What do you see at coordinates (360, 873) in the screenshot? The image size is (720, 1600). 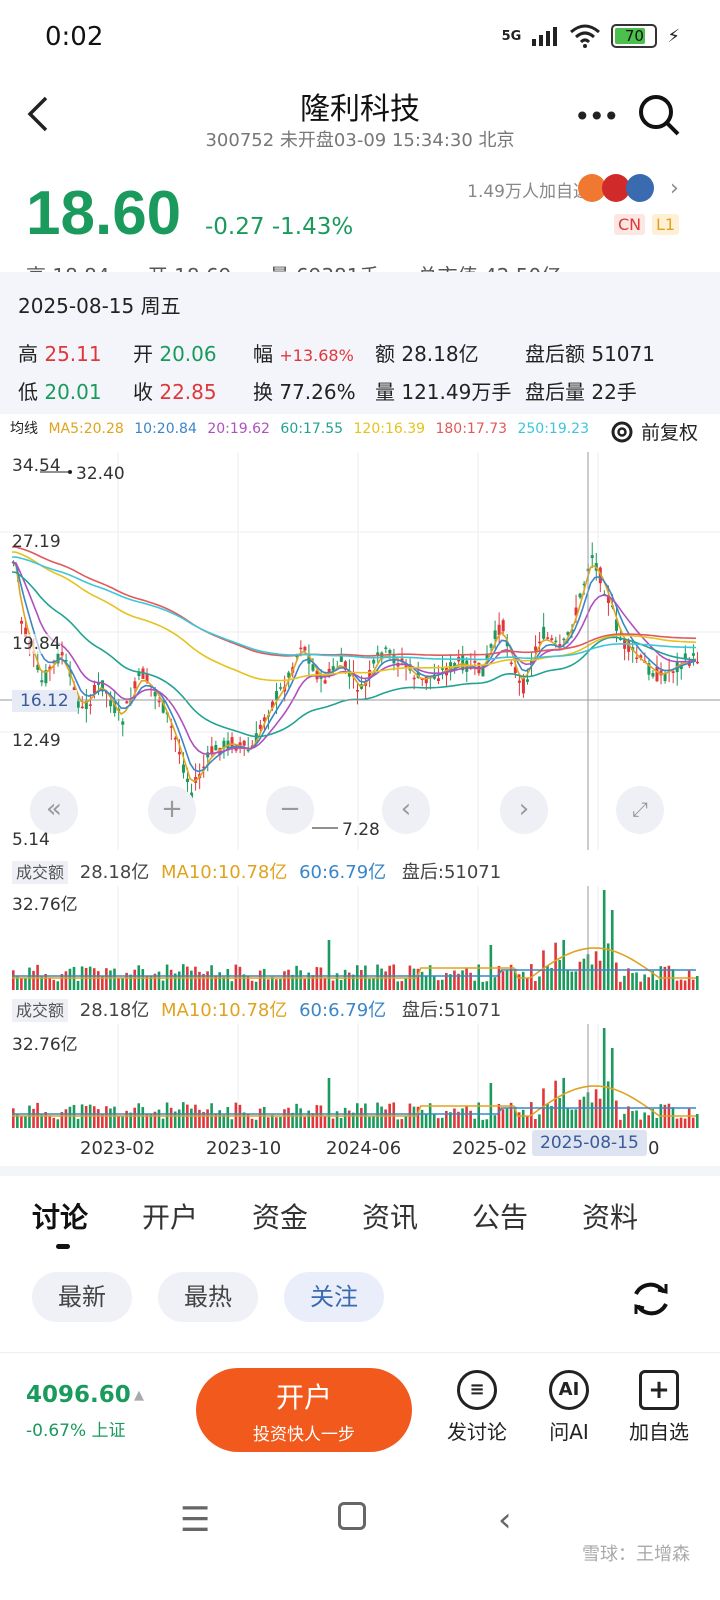 I see `volume-legend-1: 成交额 28.18亿 MA10:10.78亿 60:6.79亿 盘后:51071` at bounding box center [360, 873].